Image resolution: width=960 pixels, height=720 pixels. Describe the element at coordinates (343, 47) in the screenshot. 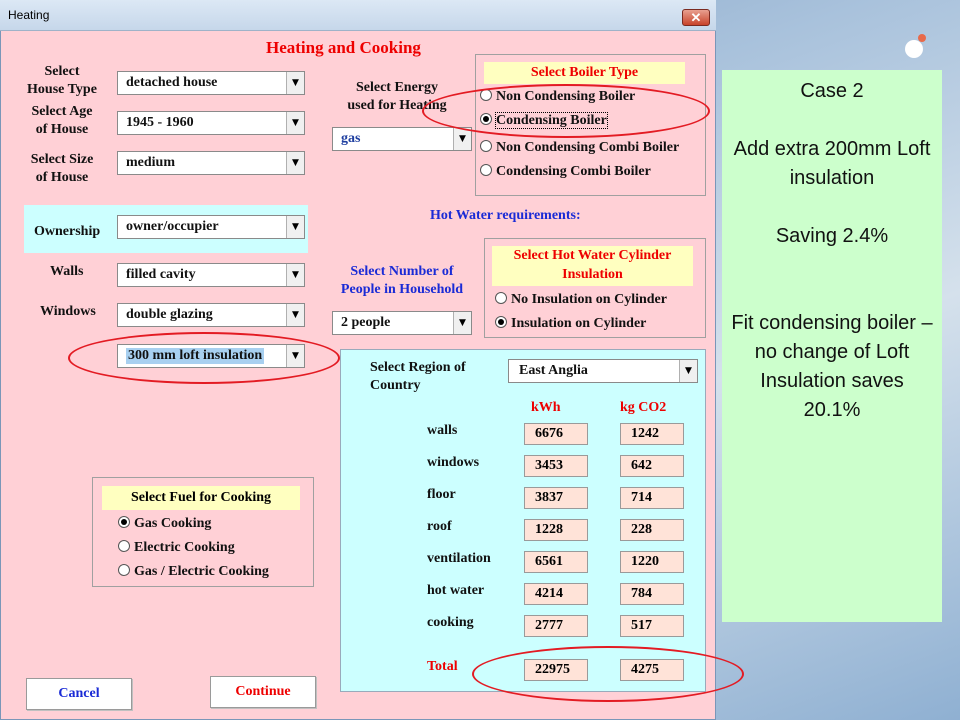

I see `page-heading: Heating and Cooking` at that location.